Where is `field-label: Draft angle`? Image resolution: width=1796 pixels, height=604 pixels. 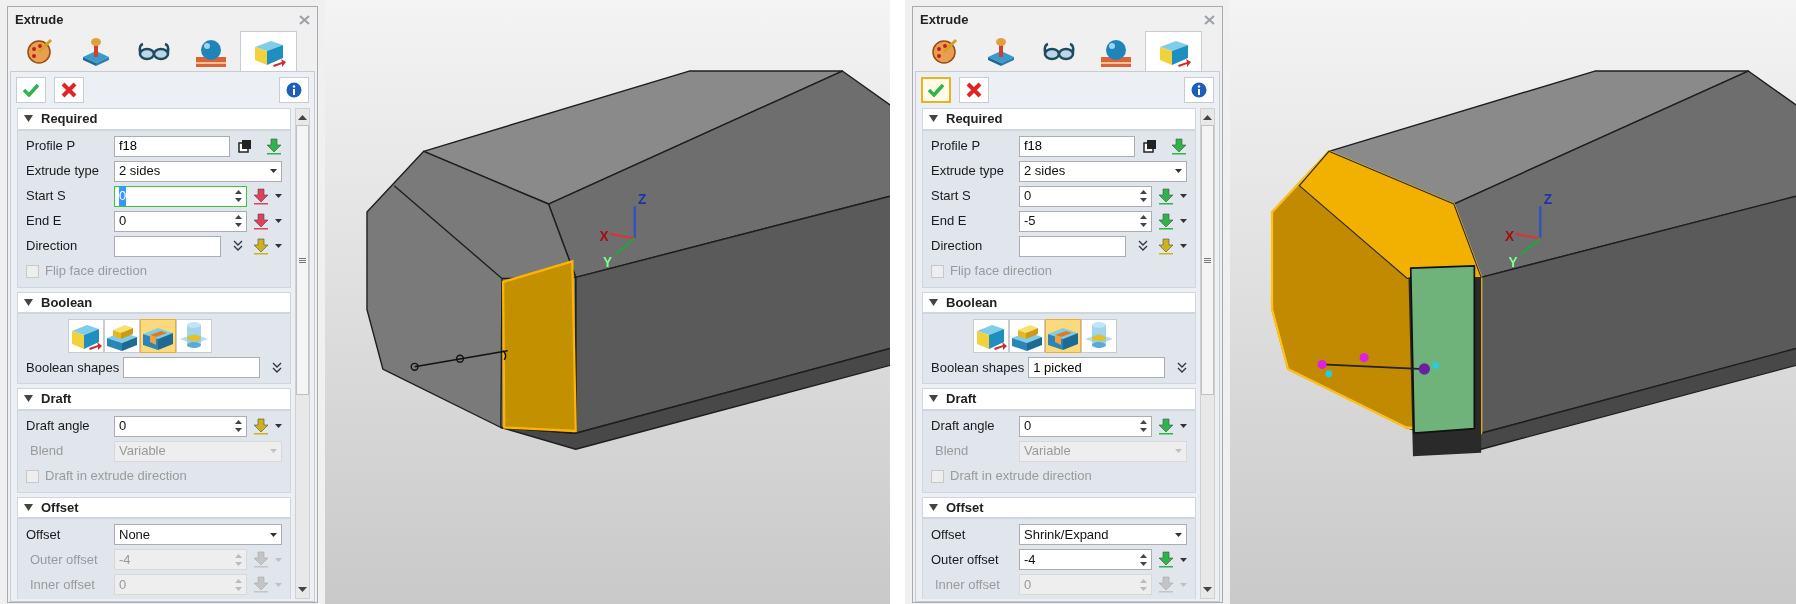
field-label: Draft angle is located at coordinates (963, 426).